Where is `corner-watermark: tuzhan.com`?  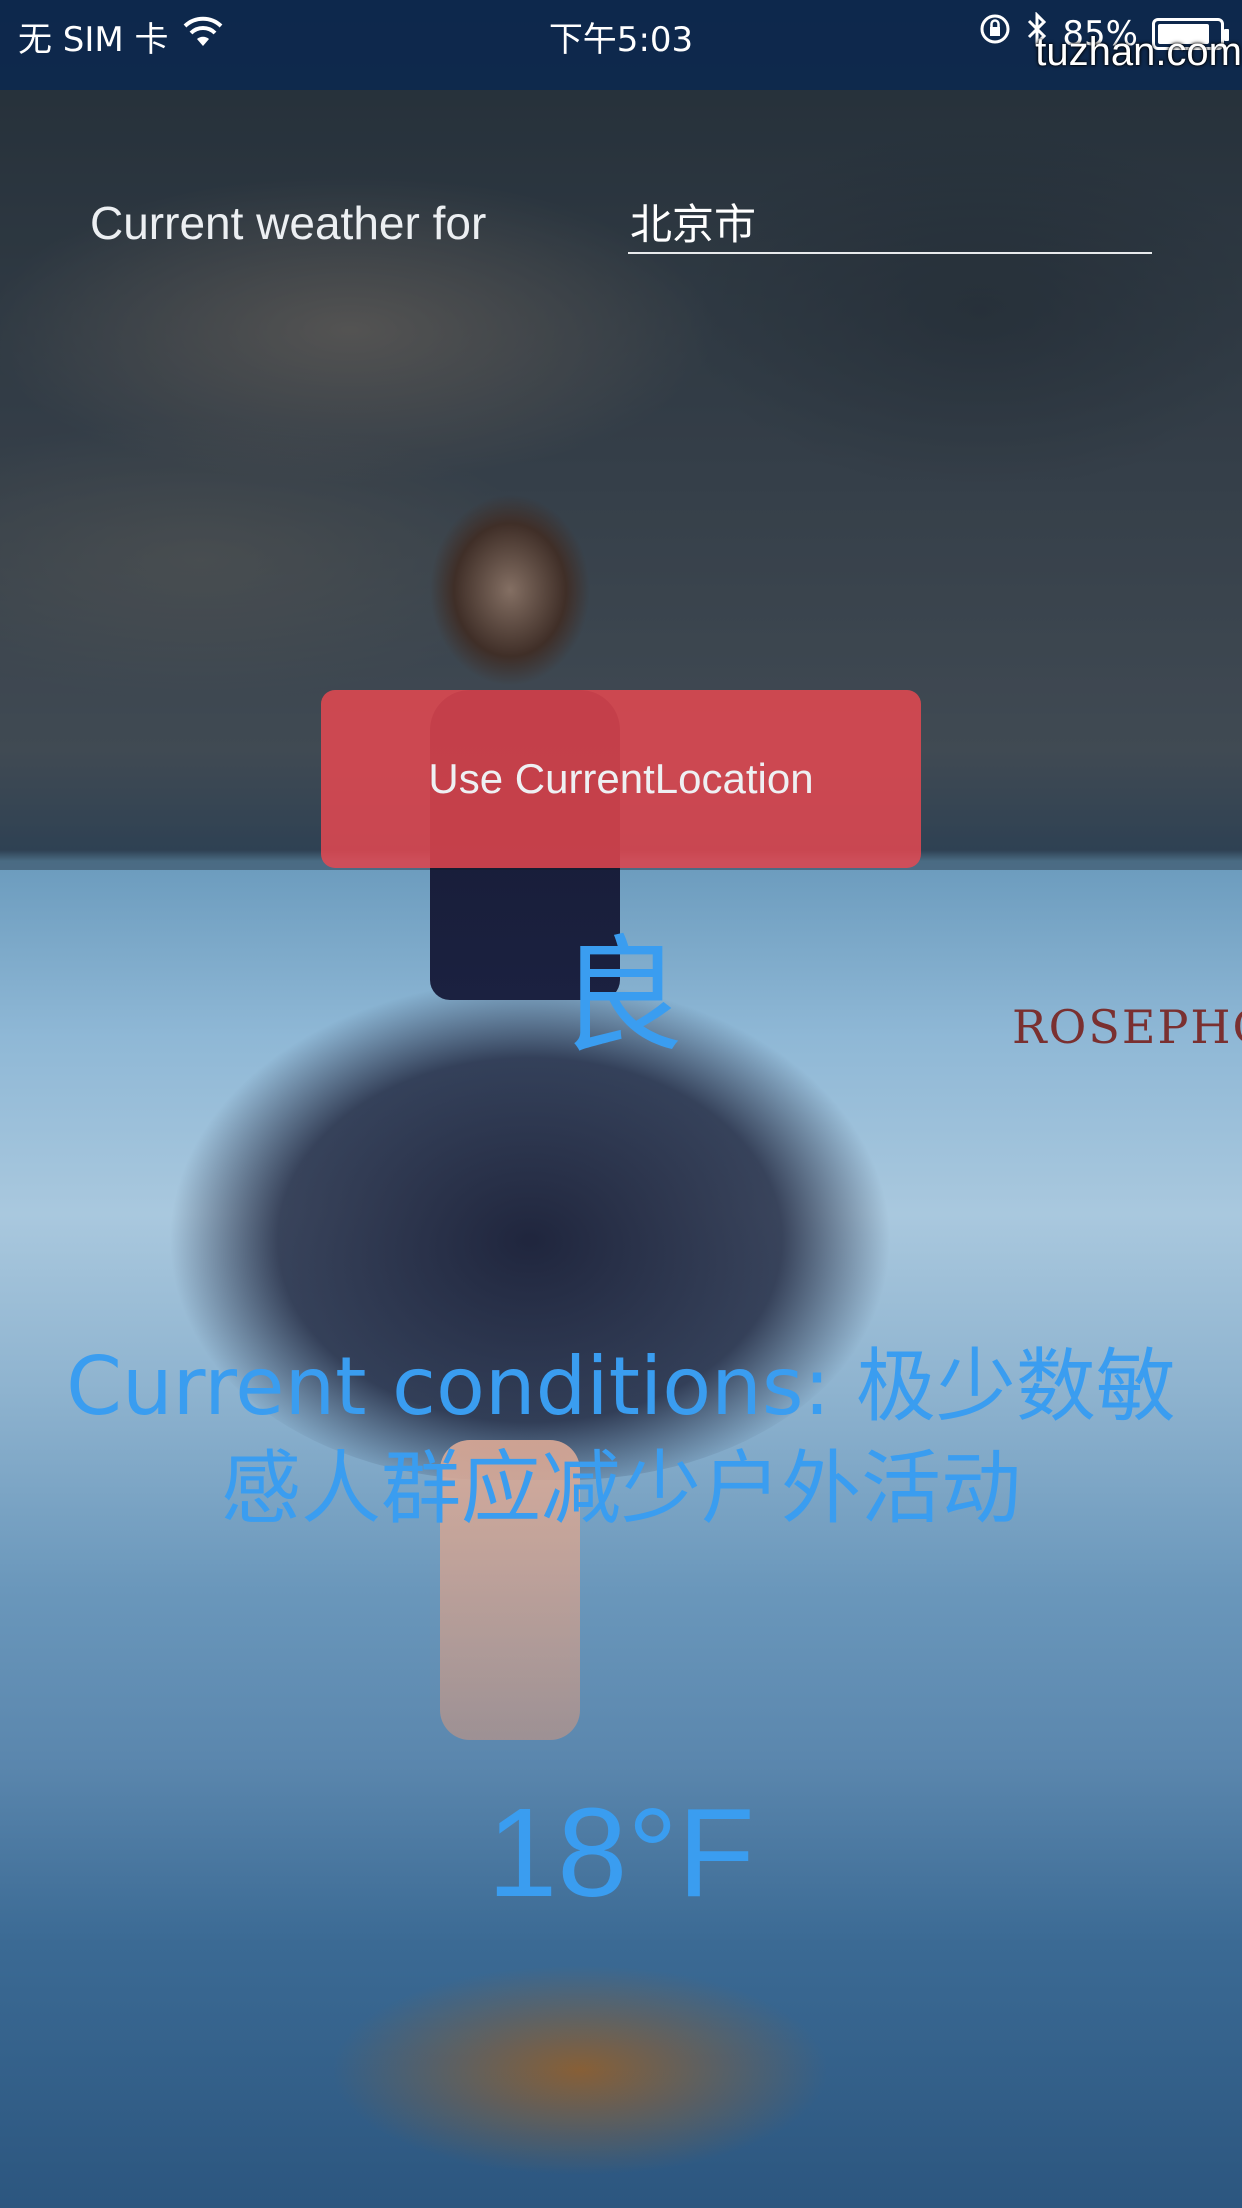 corner-watermark: tuzhan.com is located at coordinates (1138, 52).